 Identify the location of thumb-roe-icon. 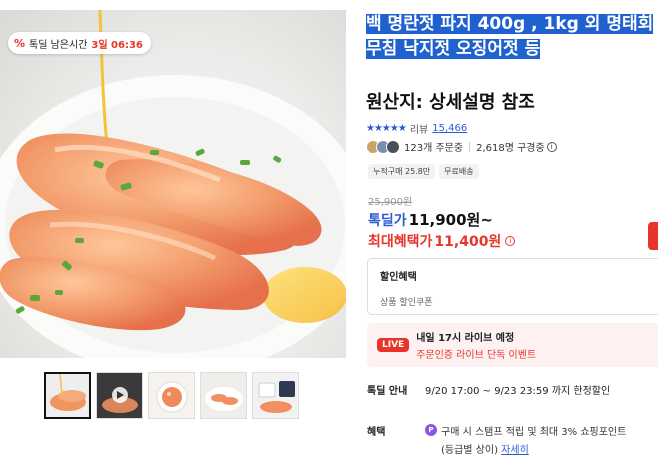
(67, 395).